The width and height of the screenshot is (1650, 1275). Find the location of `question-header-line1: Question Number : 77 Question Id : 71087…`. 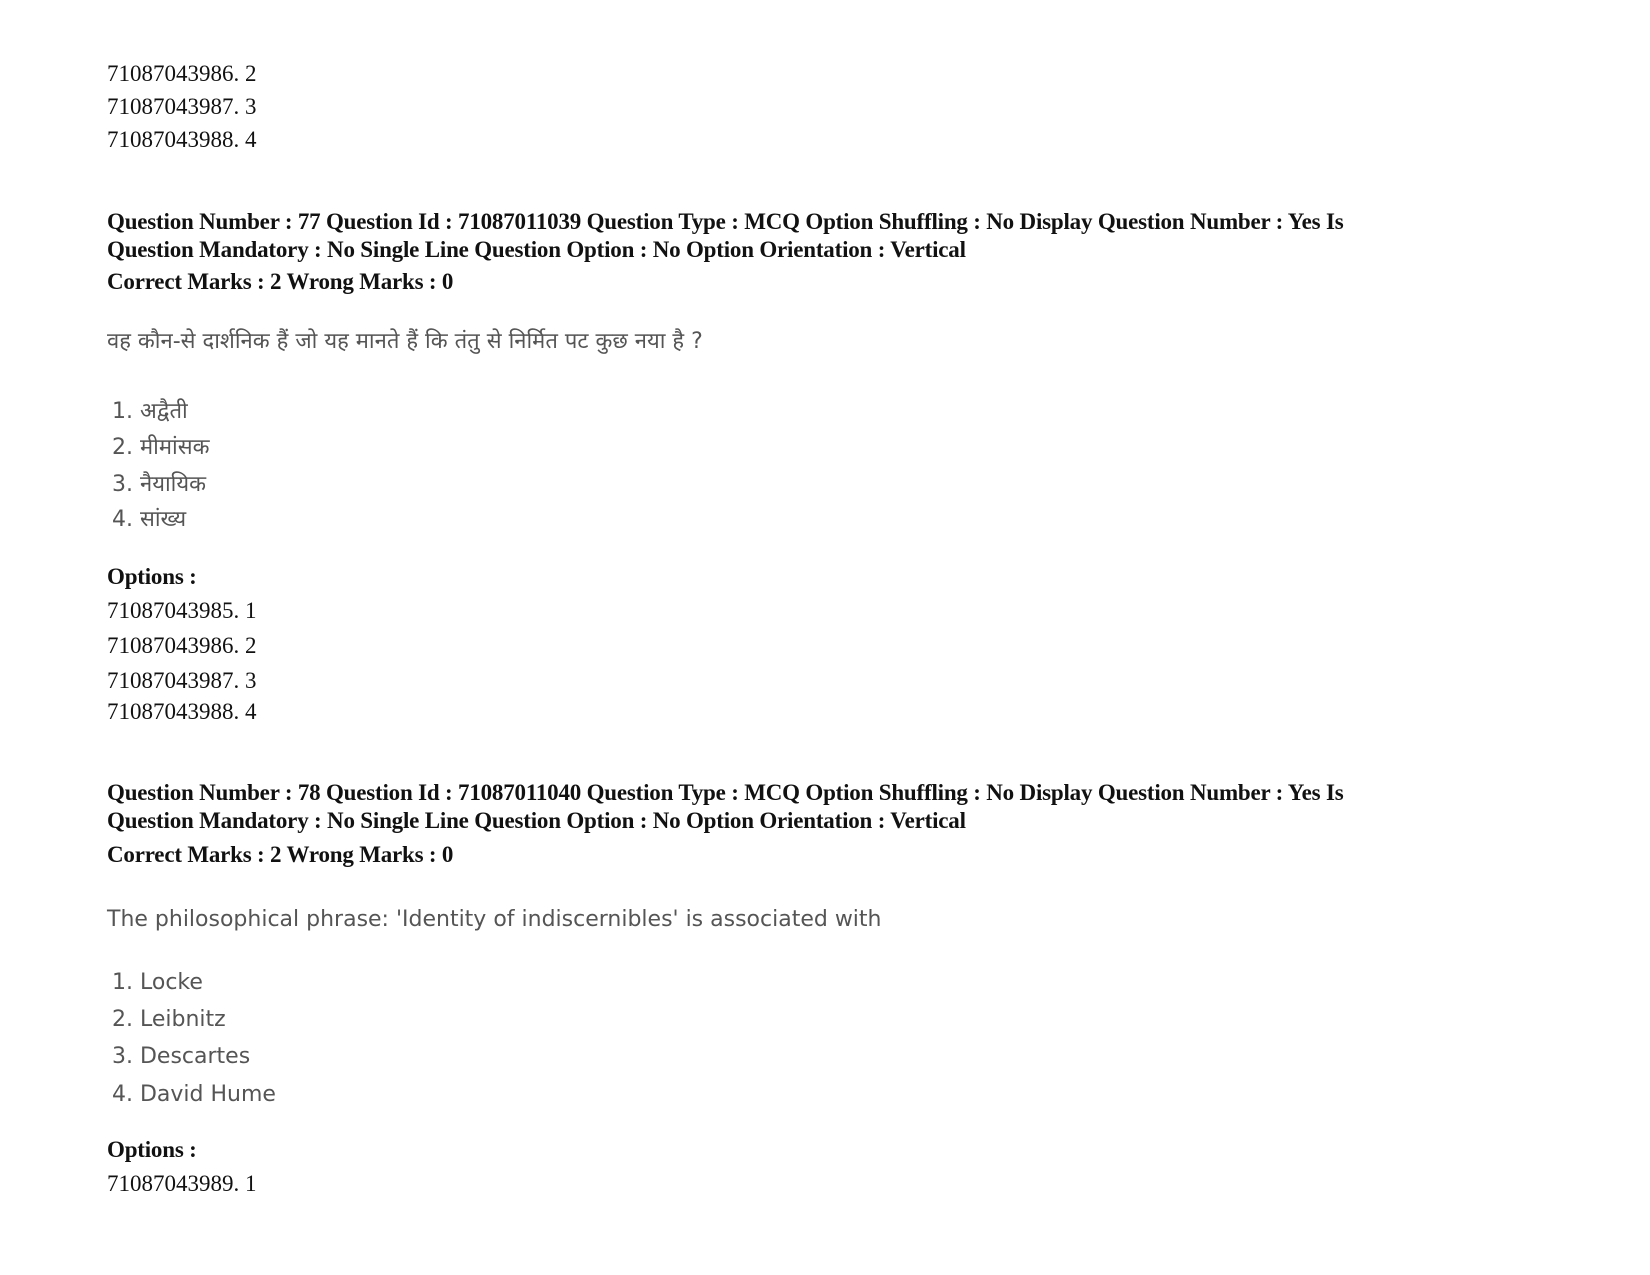

question-header-line1: Question Number : 77 Question Id : 71087… is located at coordinates (725, 221).